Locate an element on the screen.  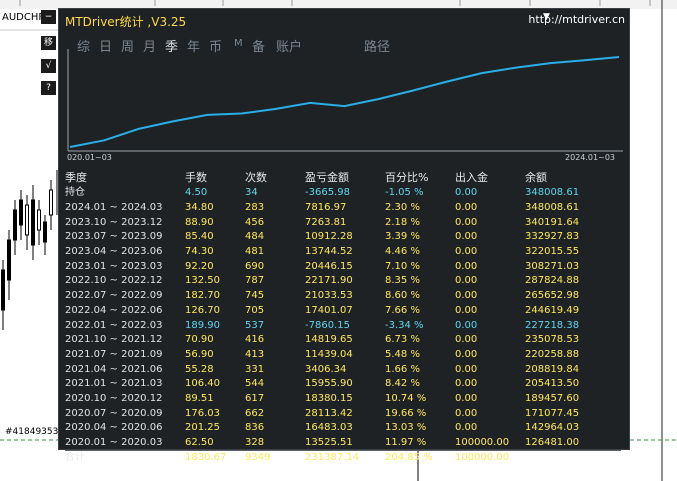
order-id-label: #418493532 is located at coordinates (35, 432).